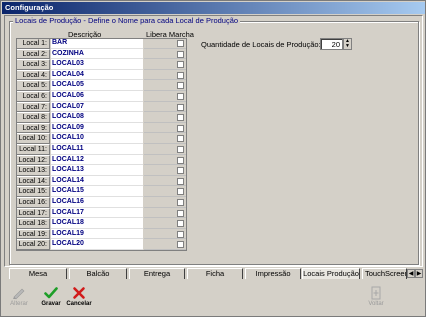 Image resolution: width=426 pixels, height=317 pixels. Describe the element at coordinates (33, 191) in the screenshot. I see `local-row-label: Local 15:` at that location.